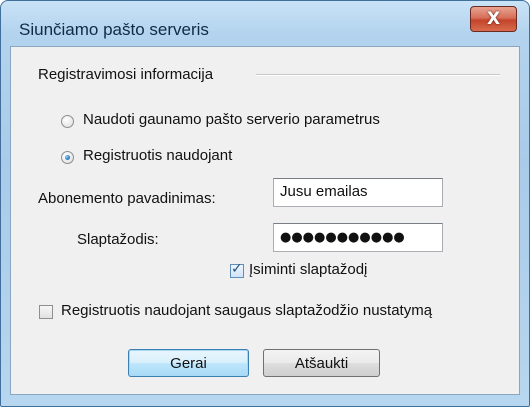 The image size is (530, 407). What do you see at coordinates (114, 29) in the screenshot?
I see `window-title: Siunčiamo pašto serveris` at bounding box center [114, 29].